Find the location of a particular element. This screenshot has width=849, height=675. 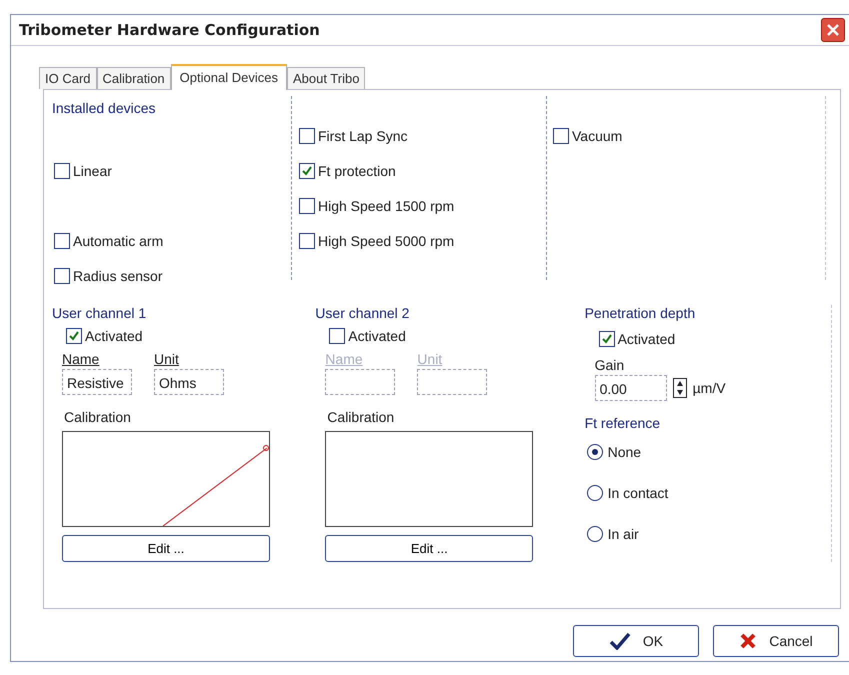

section-heading: User channel 2 is located at coordinates (362, 313).